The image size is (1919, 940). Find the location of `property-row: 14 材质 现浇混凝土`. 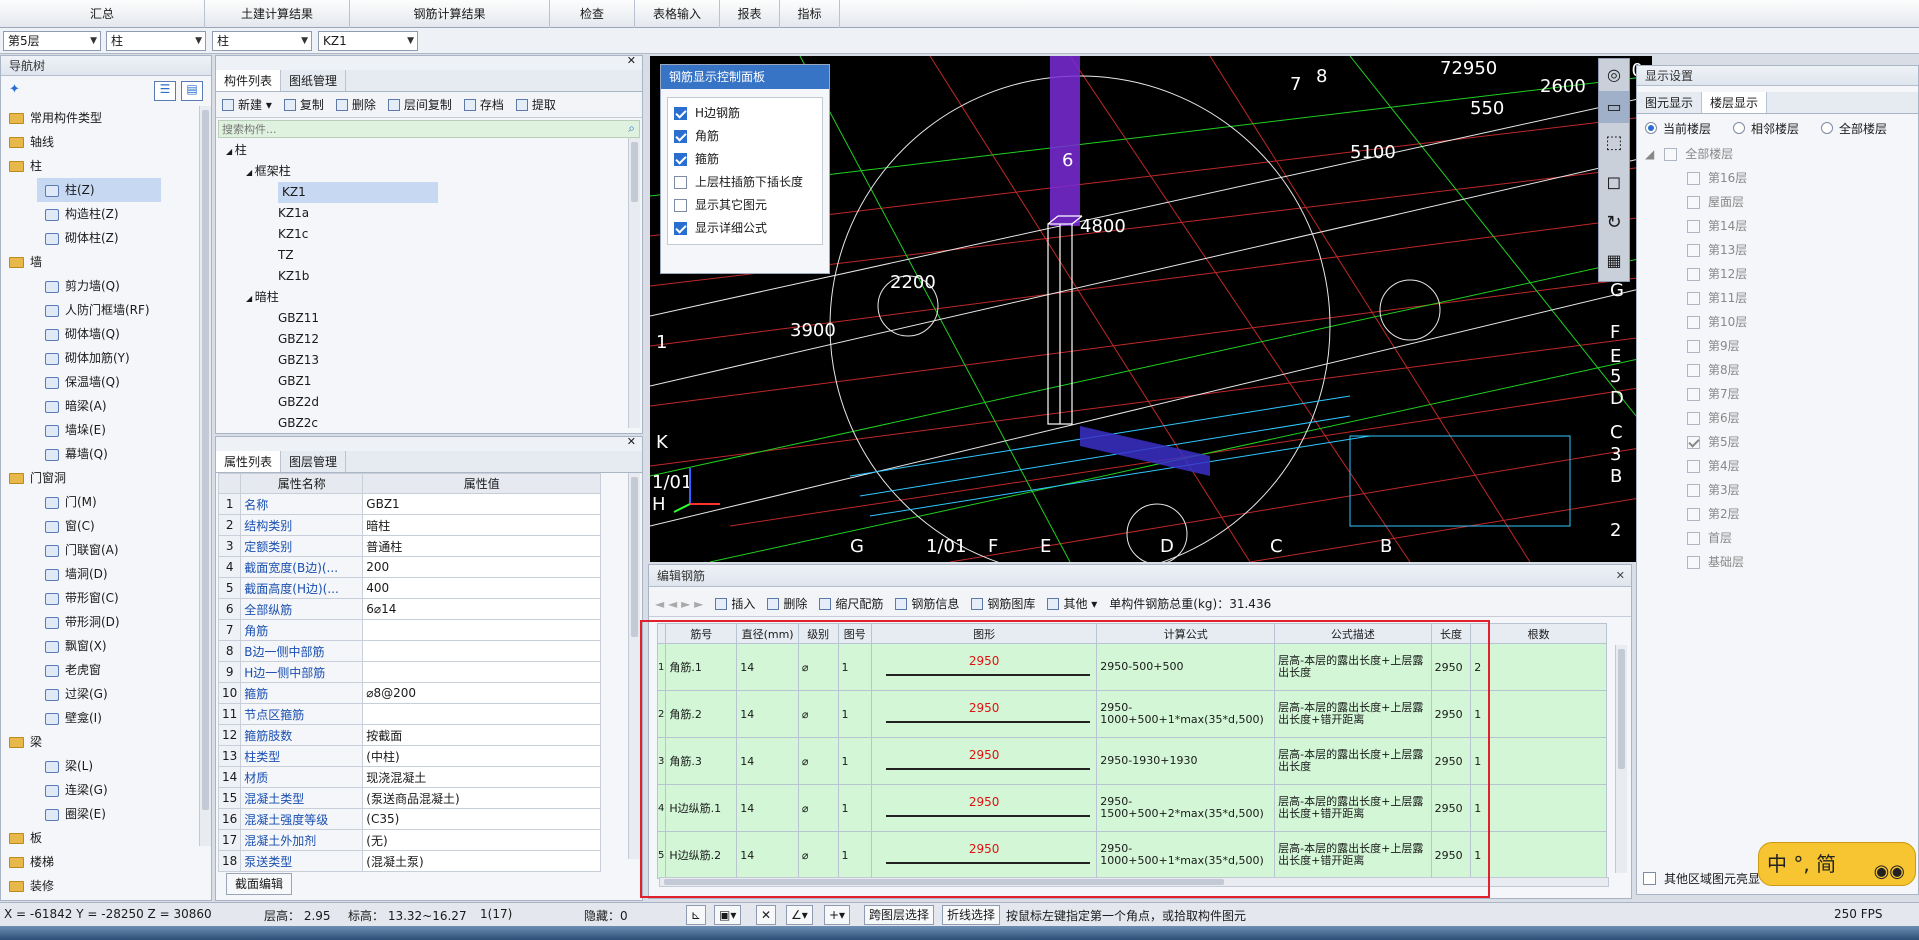

property-row: 14 材质 现浇混凝土 is located at coordinates (409, 777).